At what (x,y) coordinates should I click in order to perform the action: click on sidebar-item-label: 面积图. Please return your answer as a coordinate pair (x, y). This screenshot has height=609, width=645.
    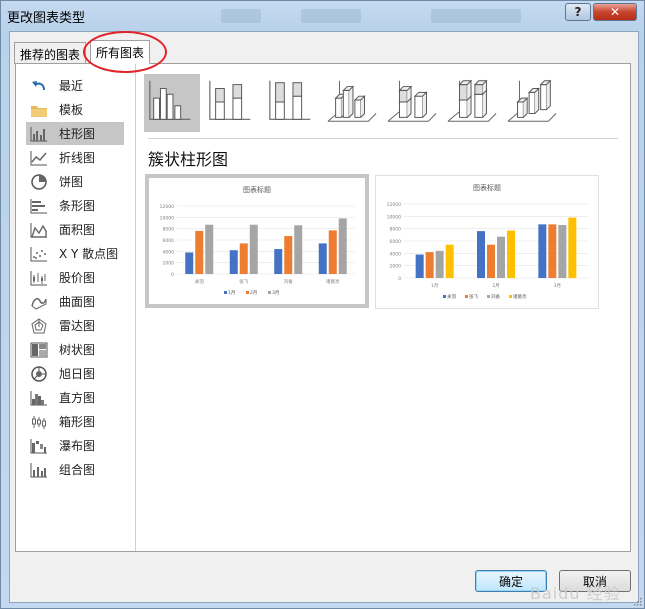
    Looking at the image, I should click on (77, 230).